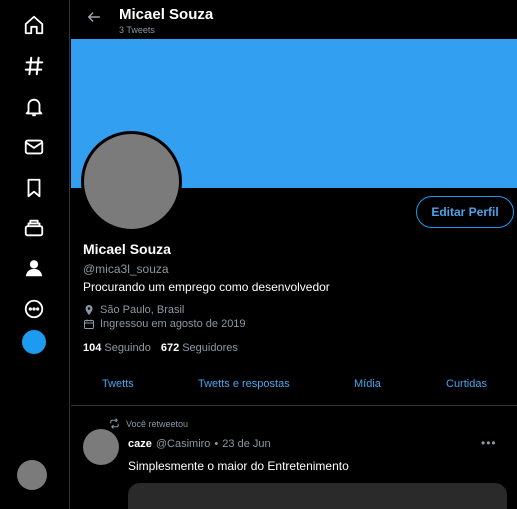  I want to click on tweet-header: caze @Casimiro • 23 de Jun, so click(199, 444).